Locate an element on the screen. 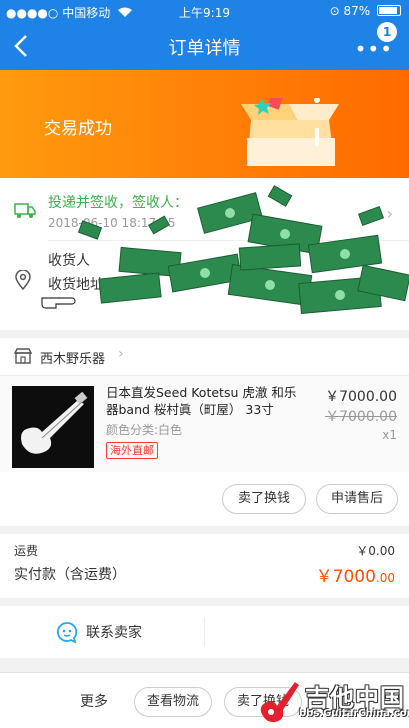  rotation-lock-icon: ⊙ is located at coordinates (334, 11).